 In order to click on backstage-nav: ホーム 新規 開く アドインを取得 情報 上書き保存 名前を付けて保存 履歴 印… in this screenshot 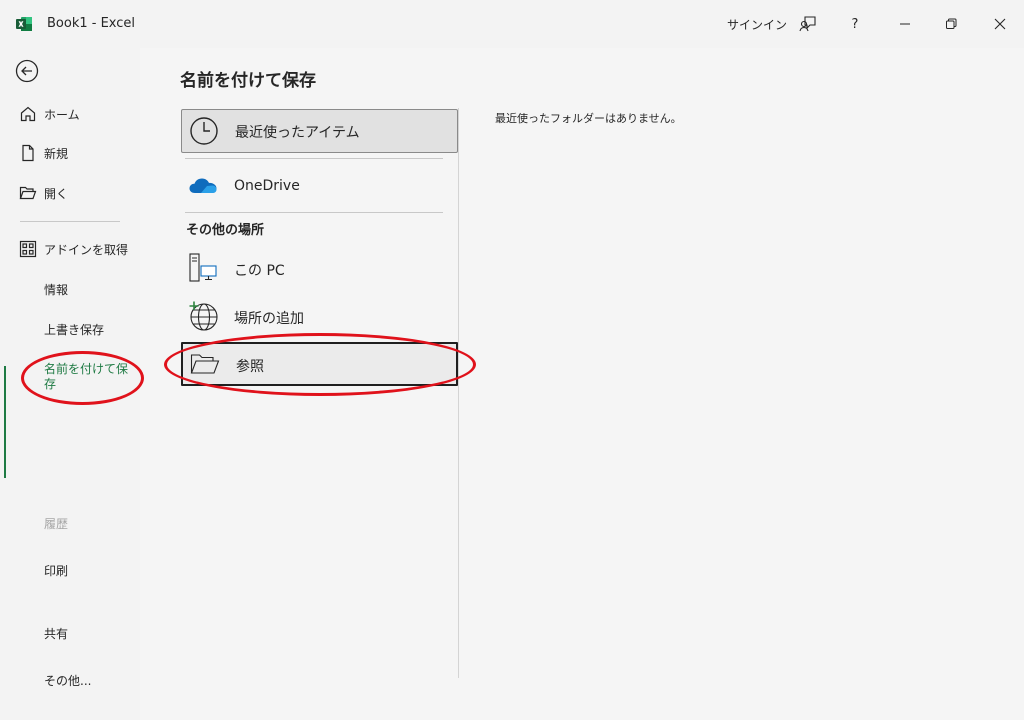, I will do `click(70, 384)`.